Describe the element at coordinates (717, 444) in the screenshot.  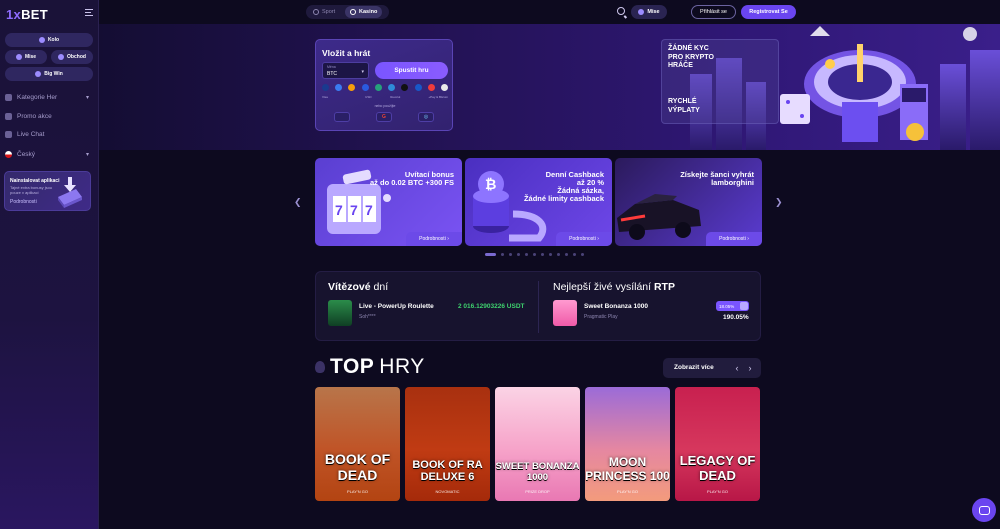
I see `game-card: LEGACY OF DEAD PLAY'N GO` at that location.